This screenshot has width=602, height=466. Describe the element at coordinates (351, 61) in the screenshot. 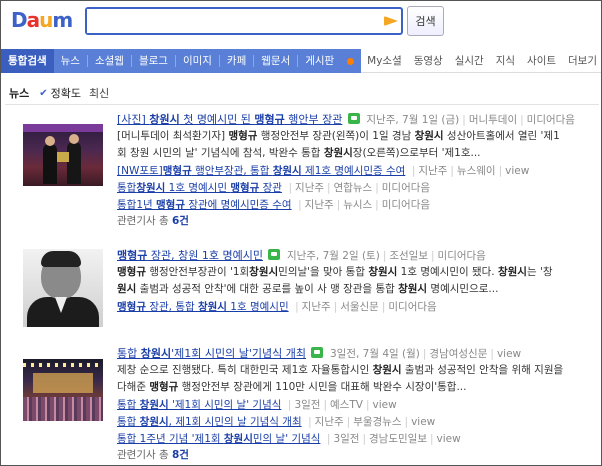

I see `new-dot-icon` at that location.